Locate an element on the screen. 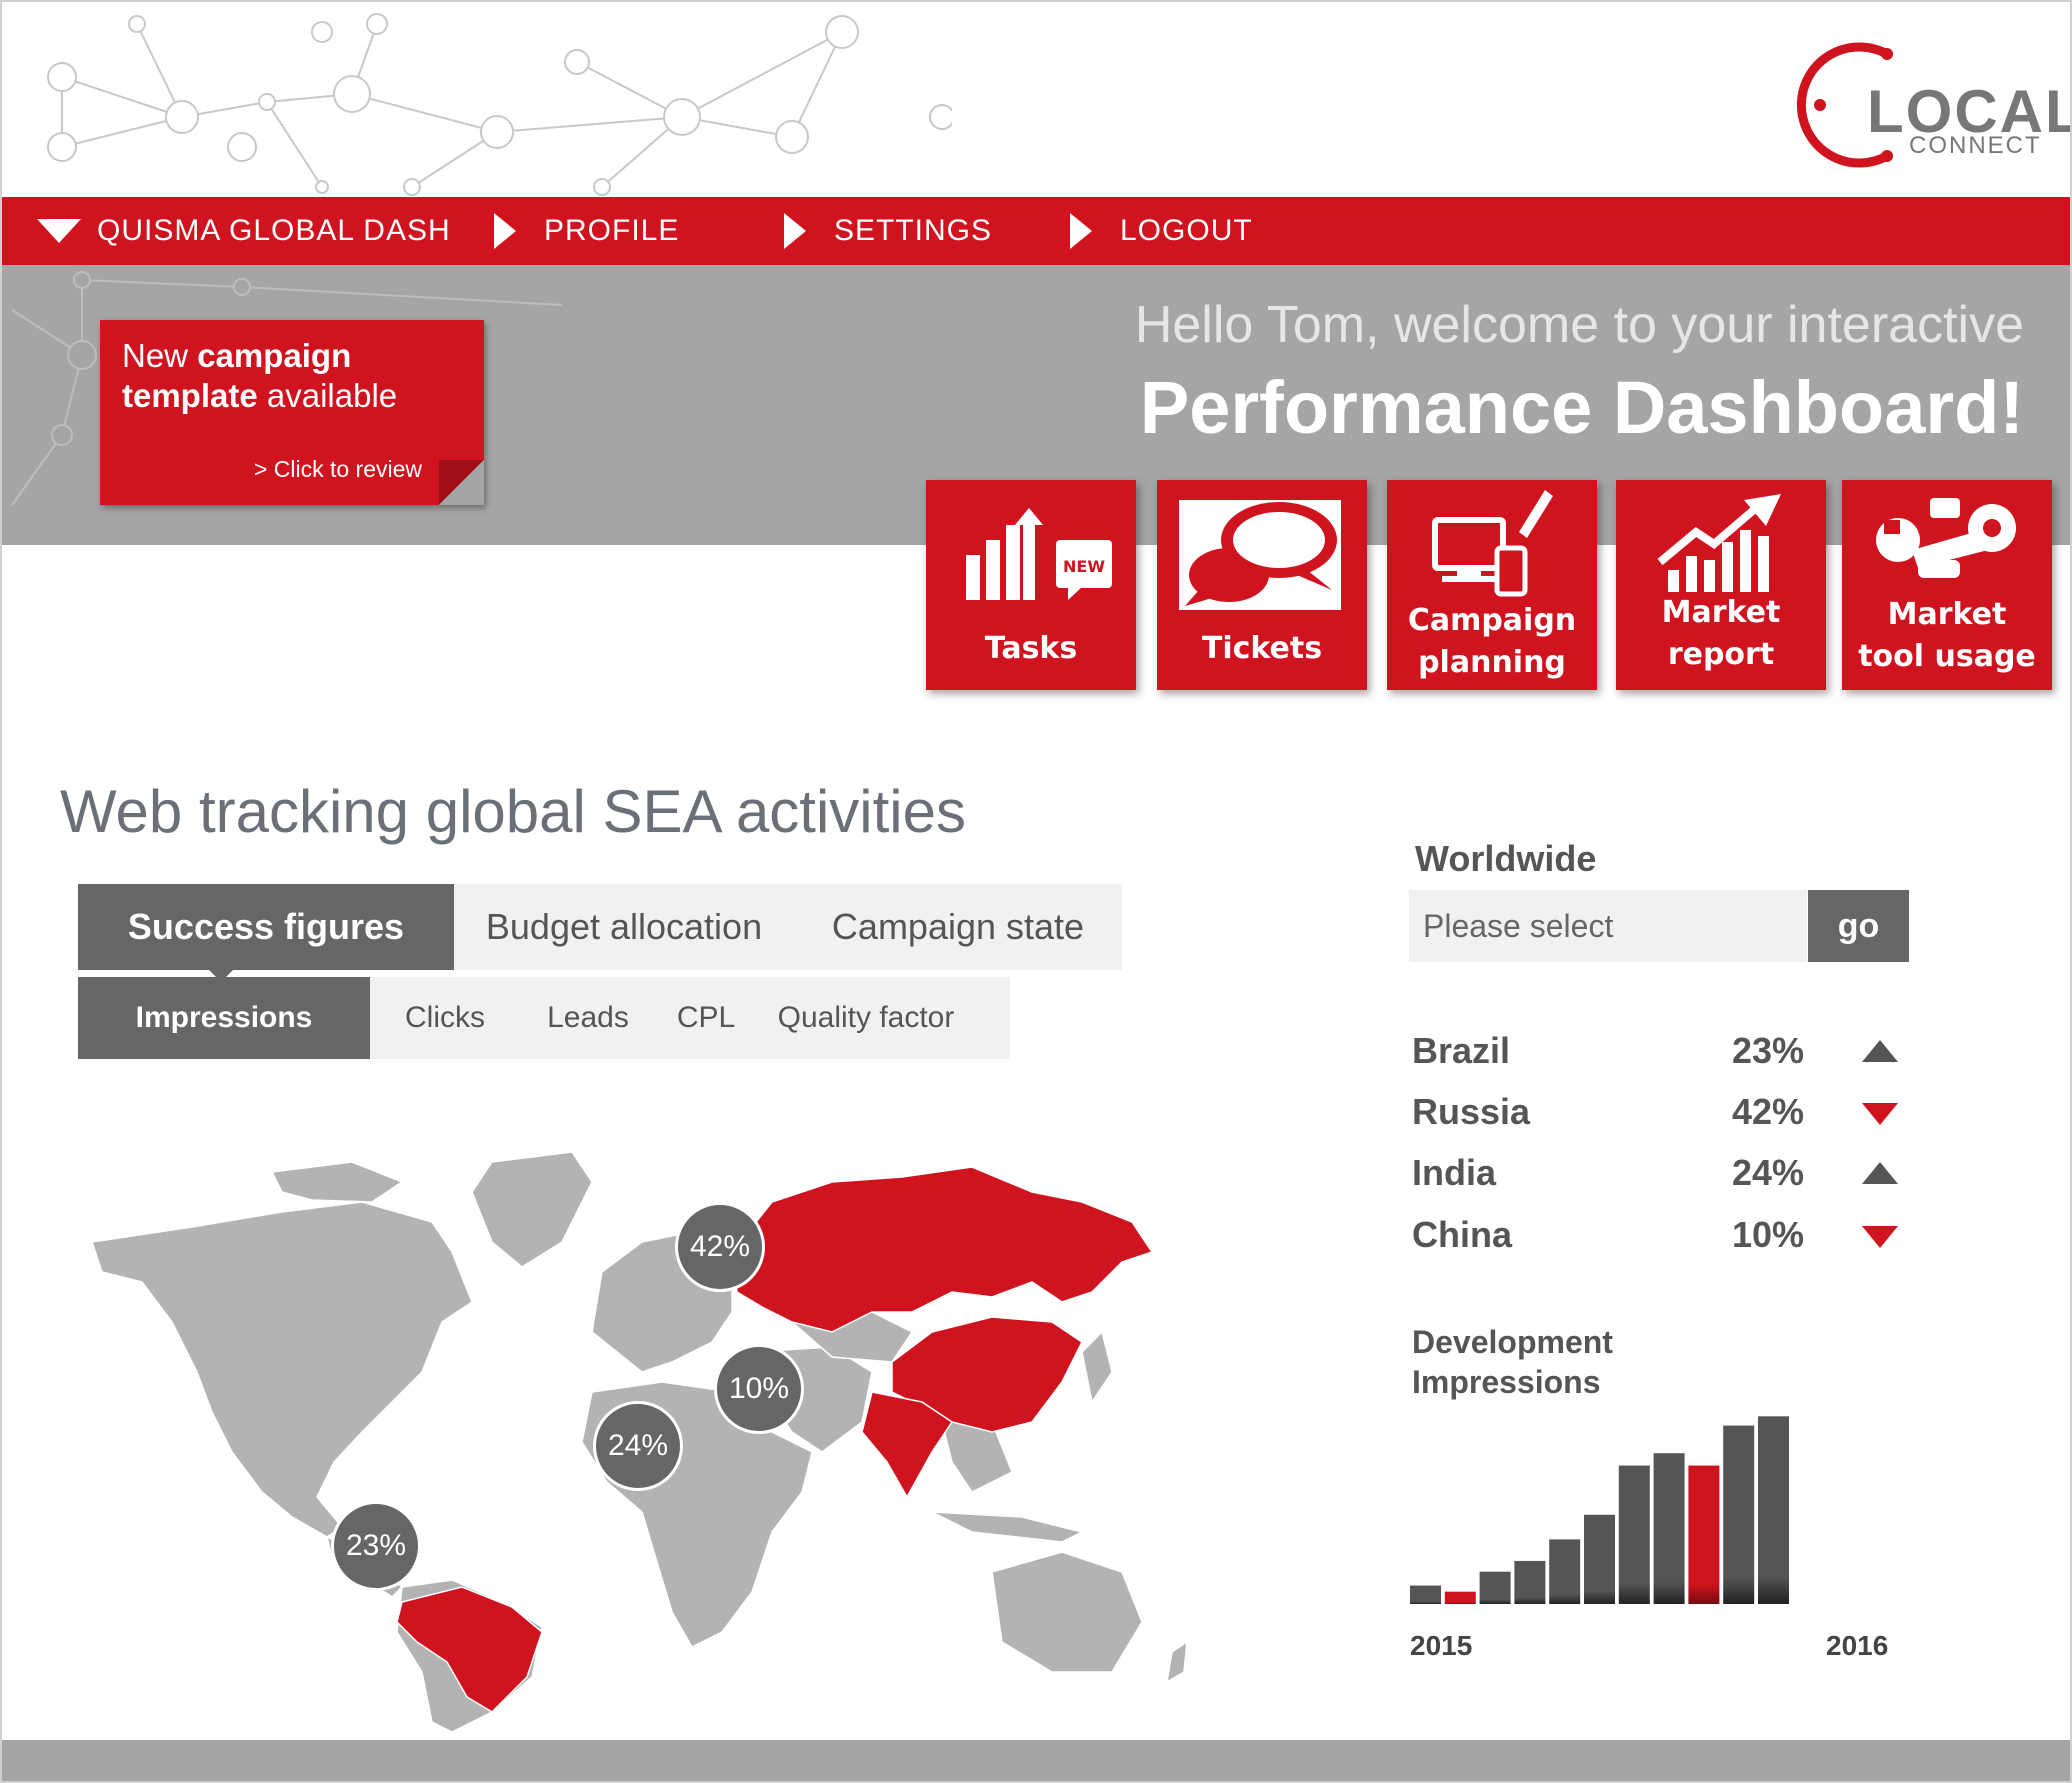 The height and width of the screenshot is (1783, 2072). chart-bars is located at coordinates (1599, 1510).